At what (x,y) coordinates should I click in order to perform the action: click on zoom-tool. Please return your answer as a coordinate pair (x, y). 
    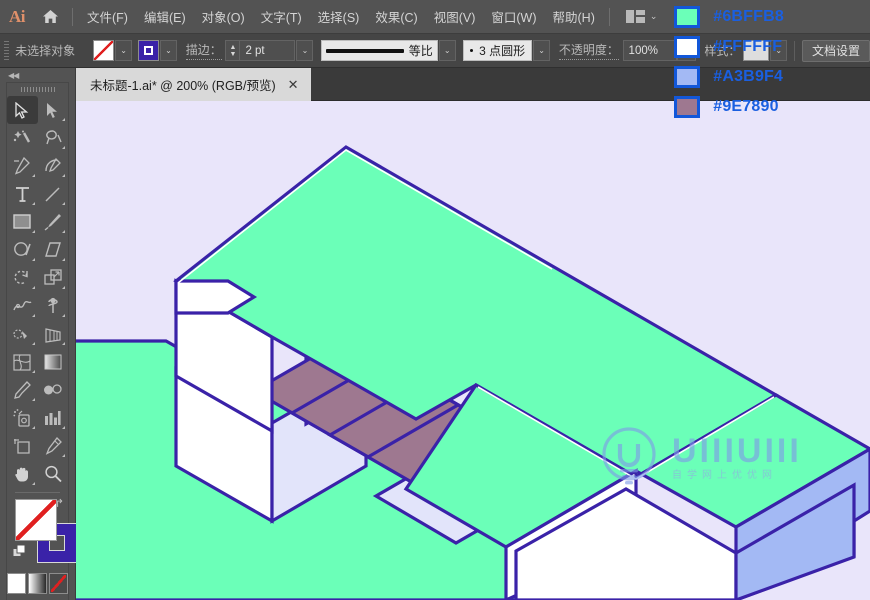
    Looking at the image, I should click on (53, 474).